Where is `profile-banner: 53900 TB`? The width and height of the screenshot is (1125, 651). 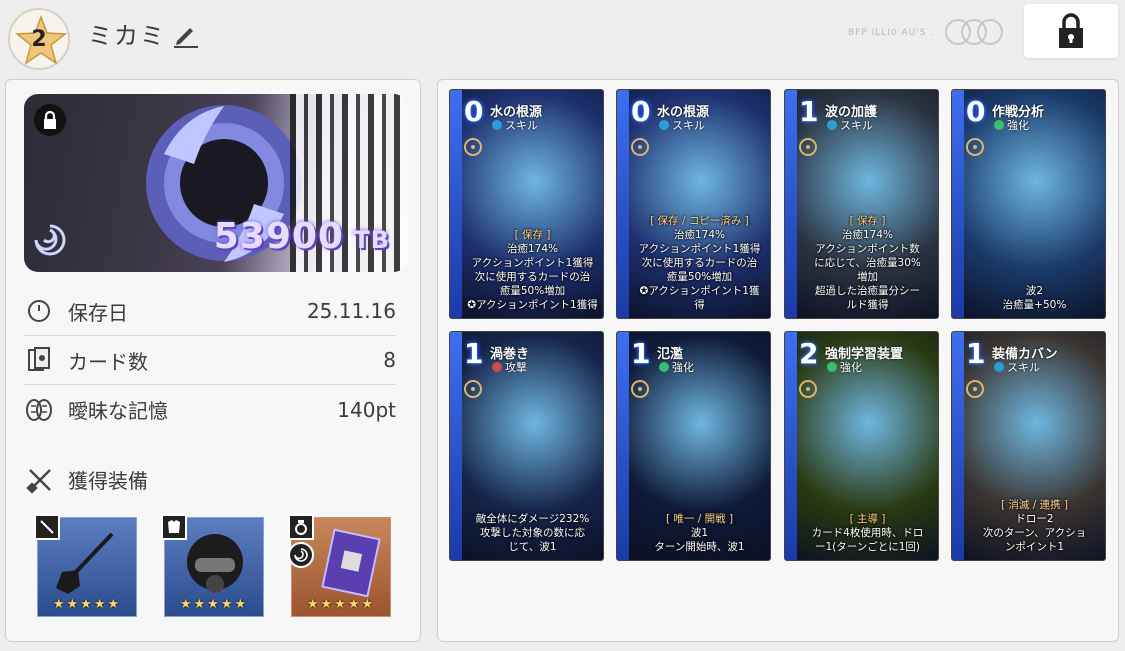
profile-banner: 53900 TB is located at coordinates (216, 183).